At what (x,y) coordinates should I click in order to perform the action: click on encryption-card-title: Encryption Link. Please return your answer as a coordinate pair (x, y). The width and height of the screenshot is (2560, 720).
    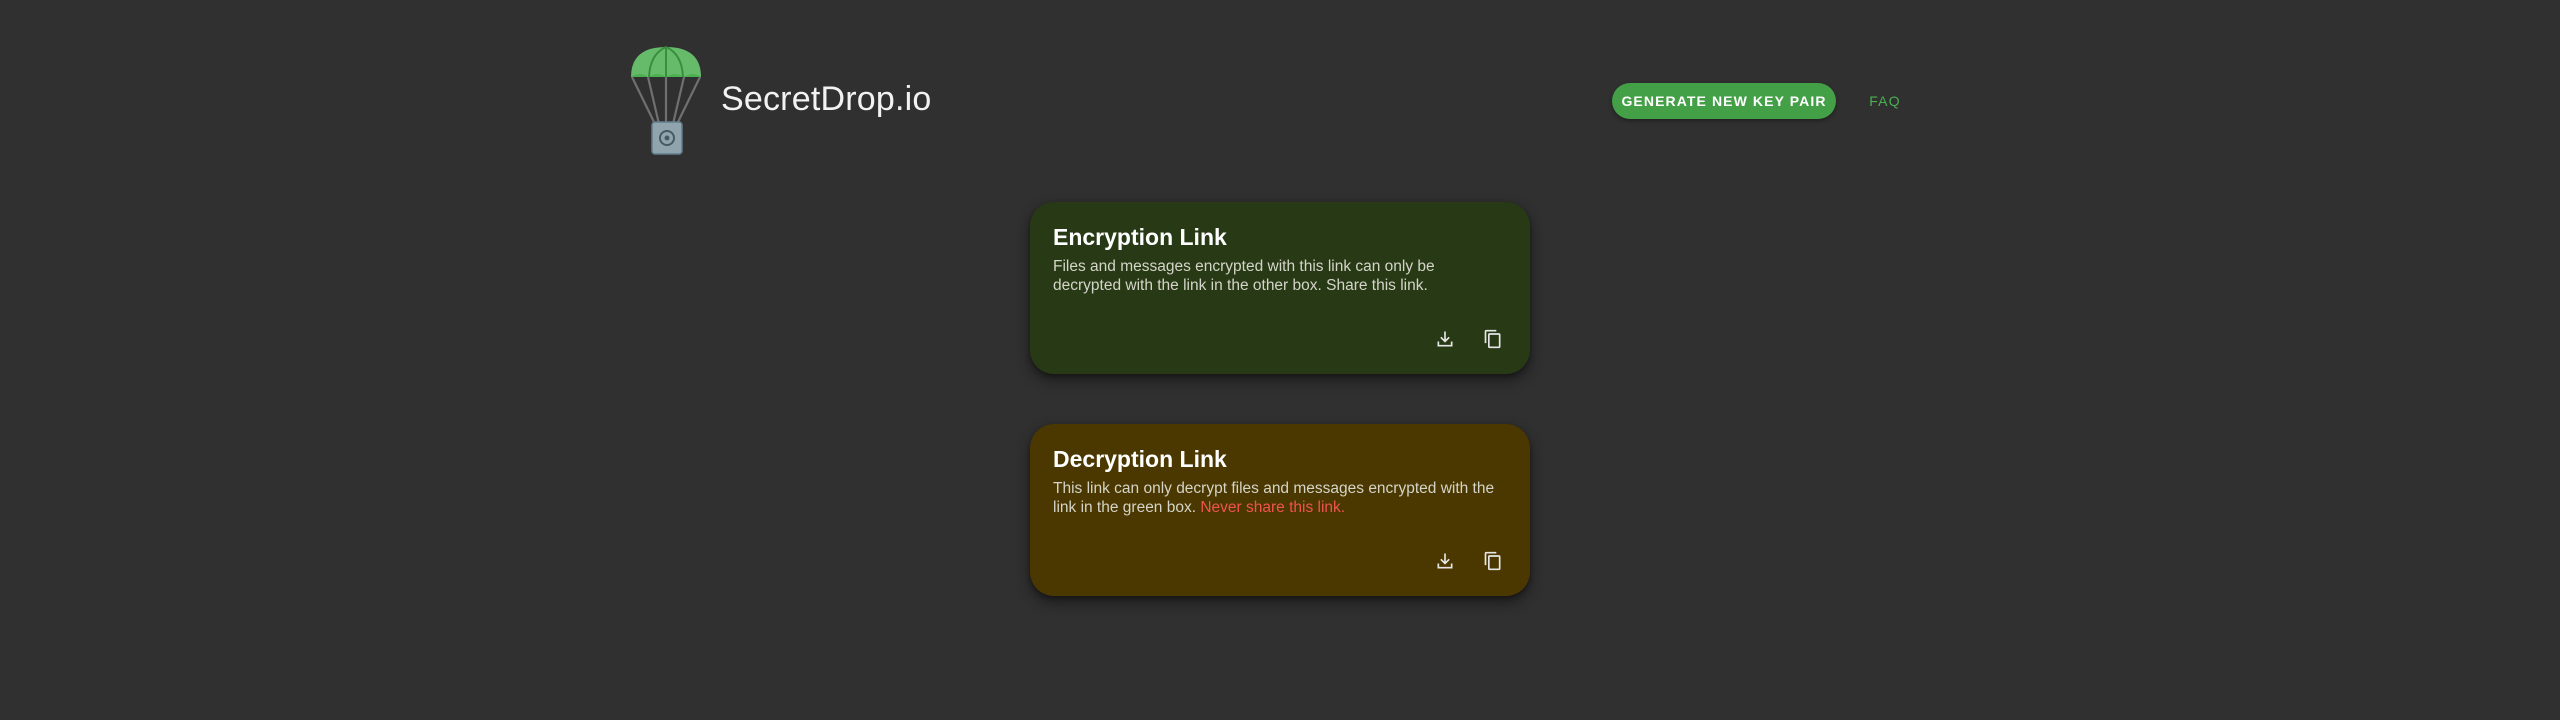
    Looking at the image, I should click on (1140, 237).